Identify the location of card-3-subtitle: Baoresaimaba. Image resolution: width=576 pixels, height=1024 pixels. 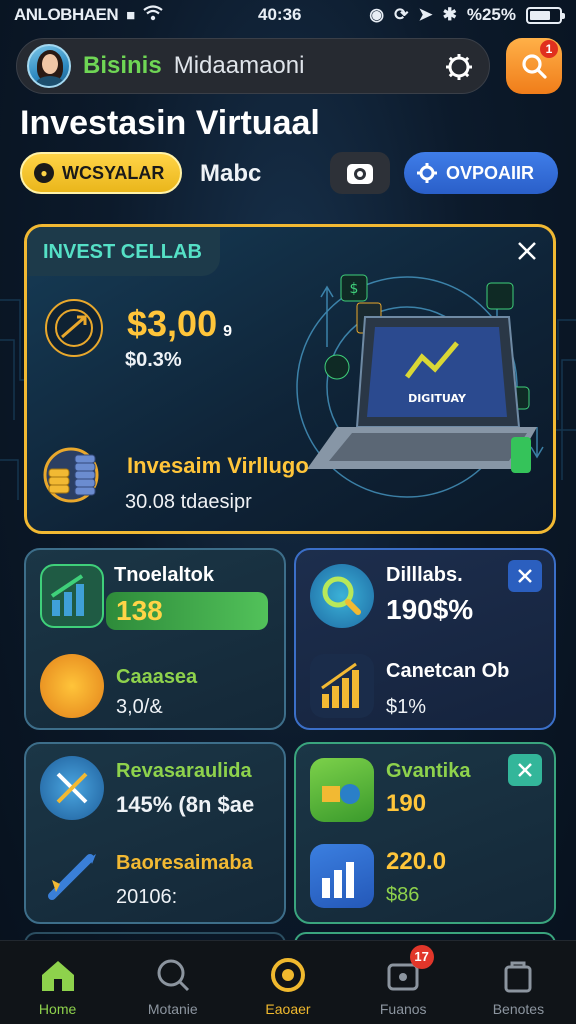
(184, 863).